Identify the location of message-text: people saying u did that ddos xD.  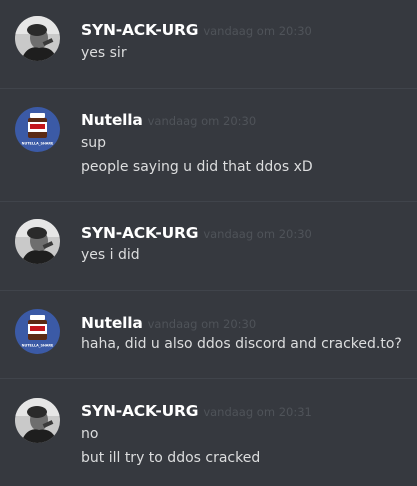
(197, 167).